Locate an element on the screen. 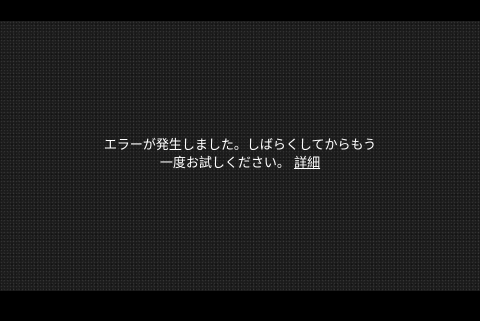  error-message: エラーが発生しました。しばらくしてからもう 一度お試しください。 詳細 is located at coordinates (240, 155).